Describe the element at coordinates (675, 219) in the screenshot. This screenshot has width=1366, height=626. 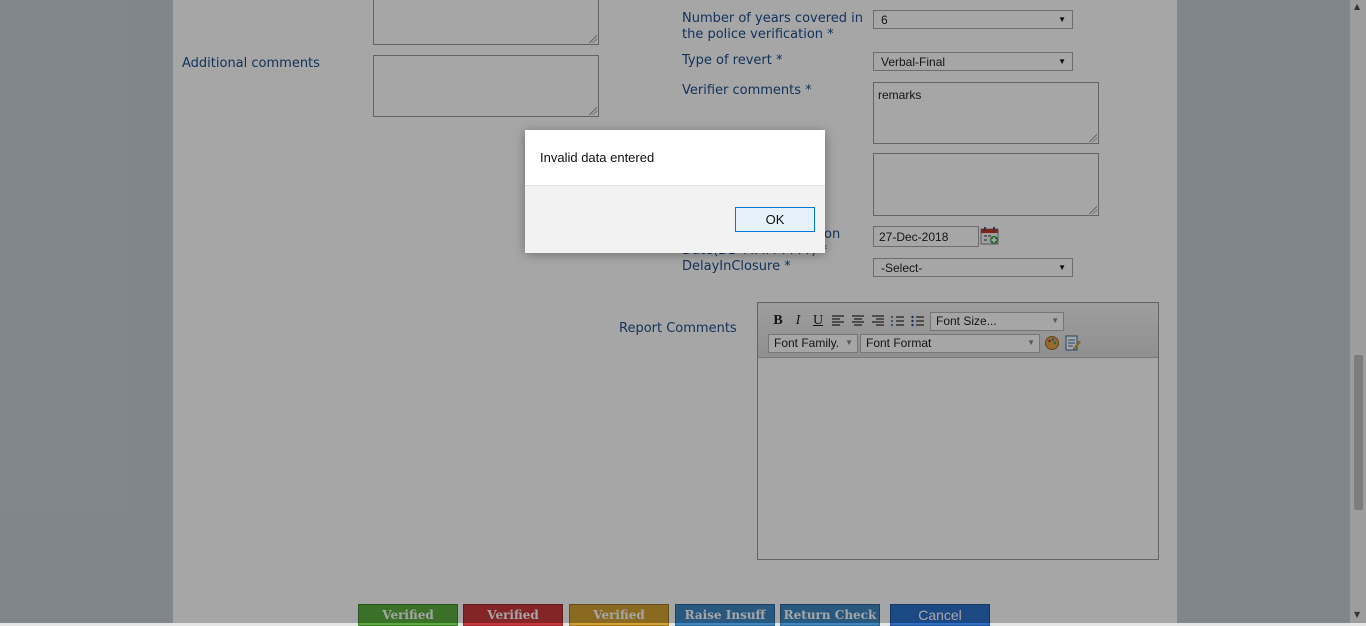
I see `alert-footer: OK` at that location.